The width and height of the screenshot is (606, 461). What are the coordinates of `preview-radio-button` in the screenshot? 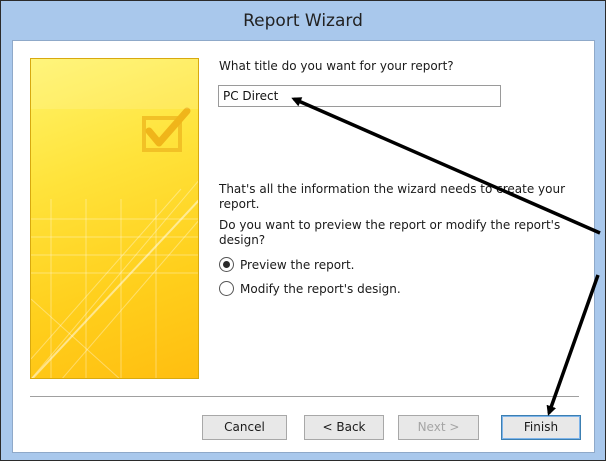 It's located at (226, 264).